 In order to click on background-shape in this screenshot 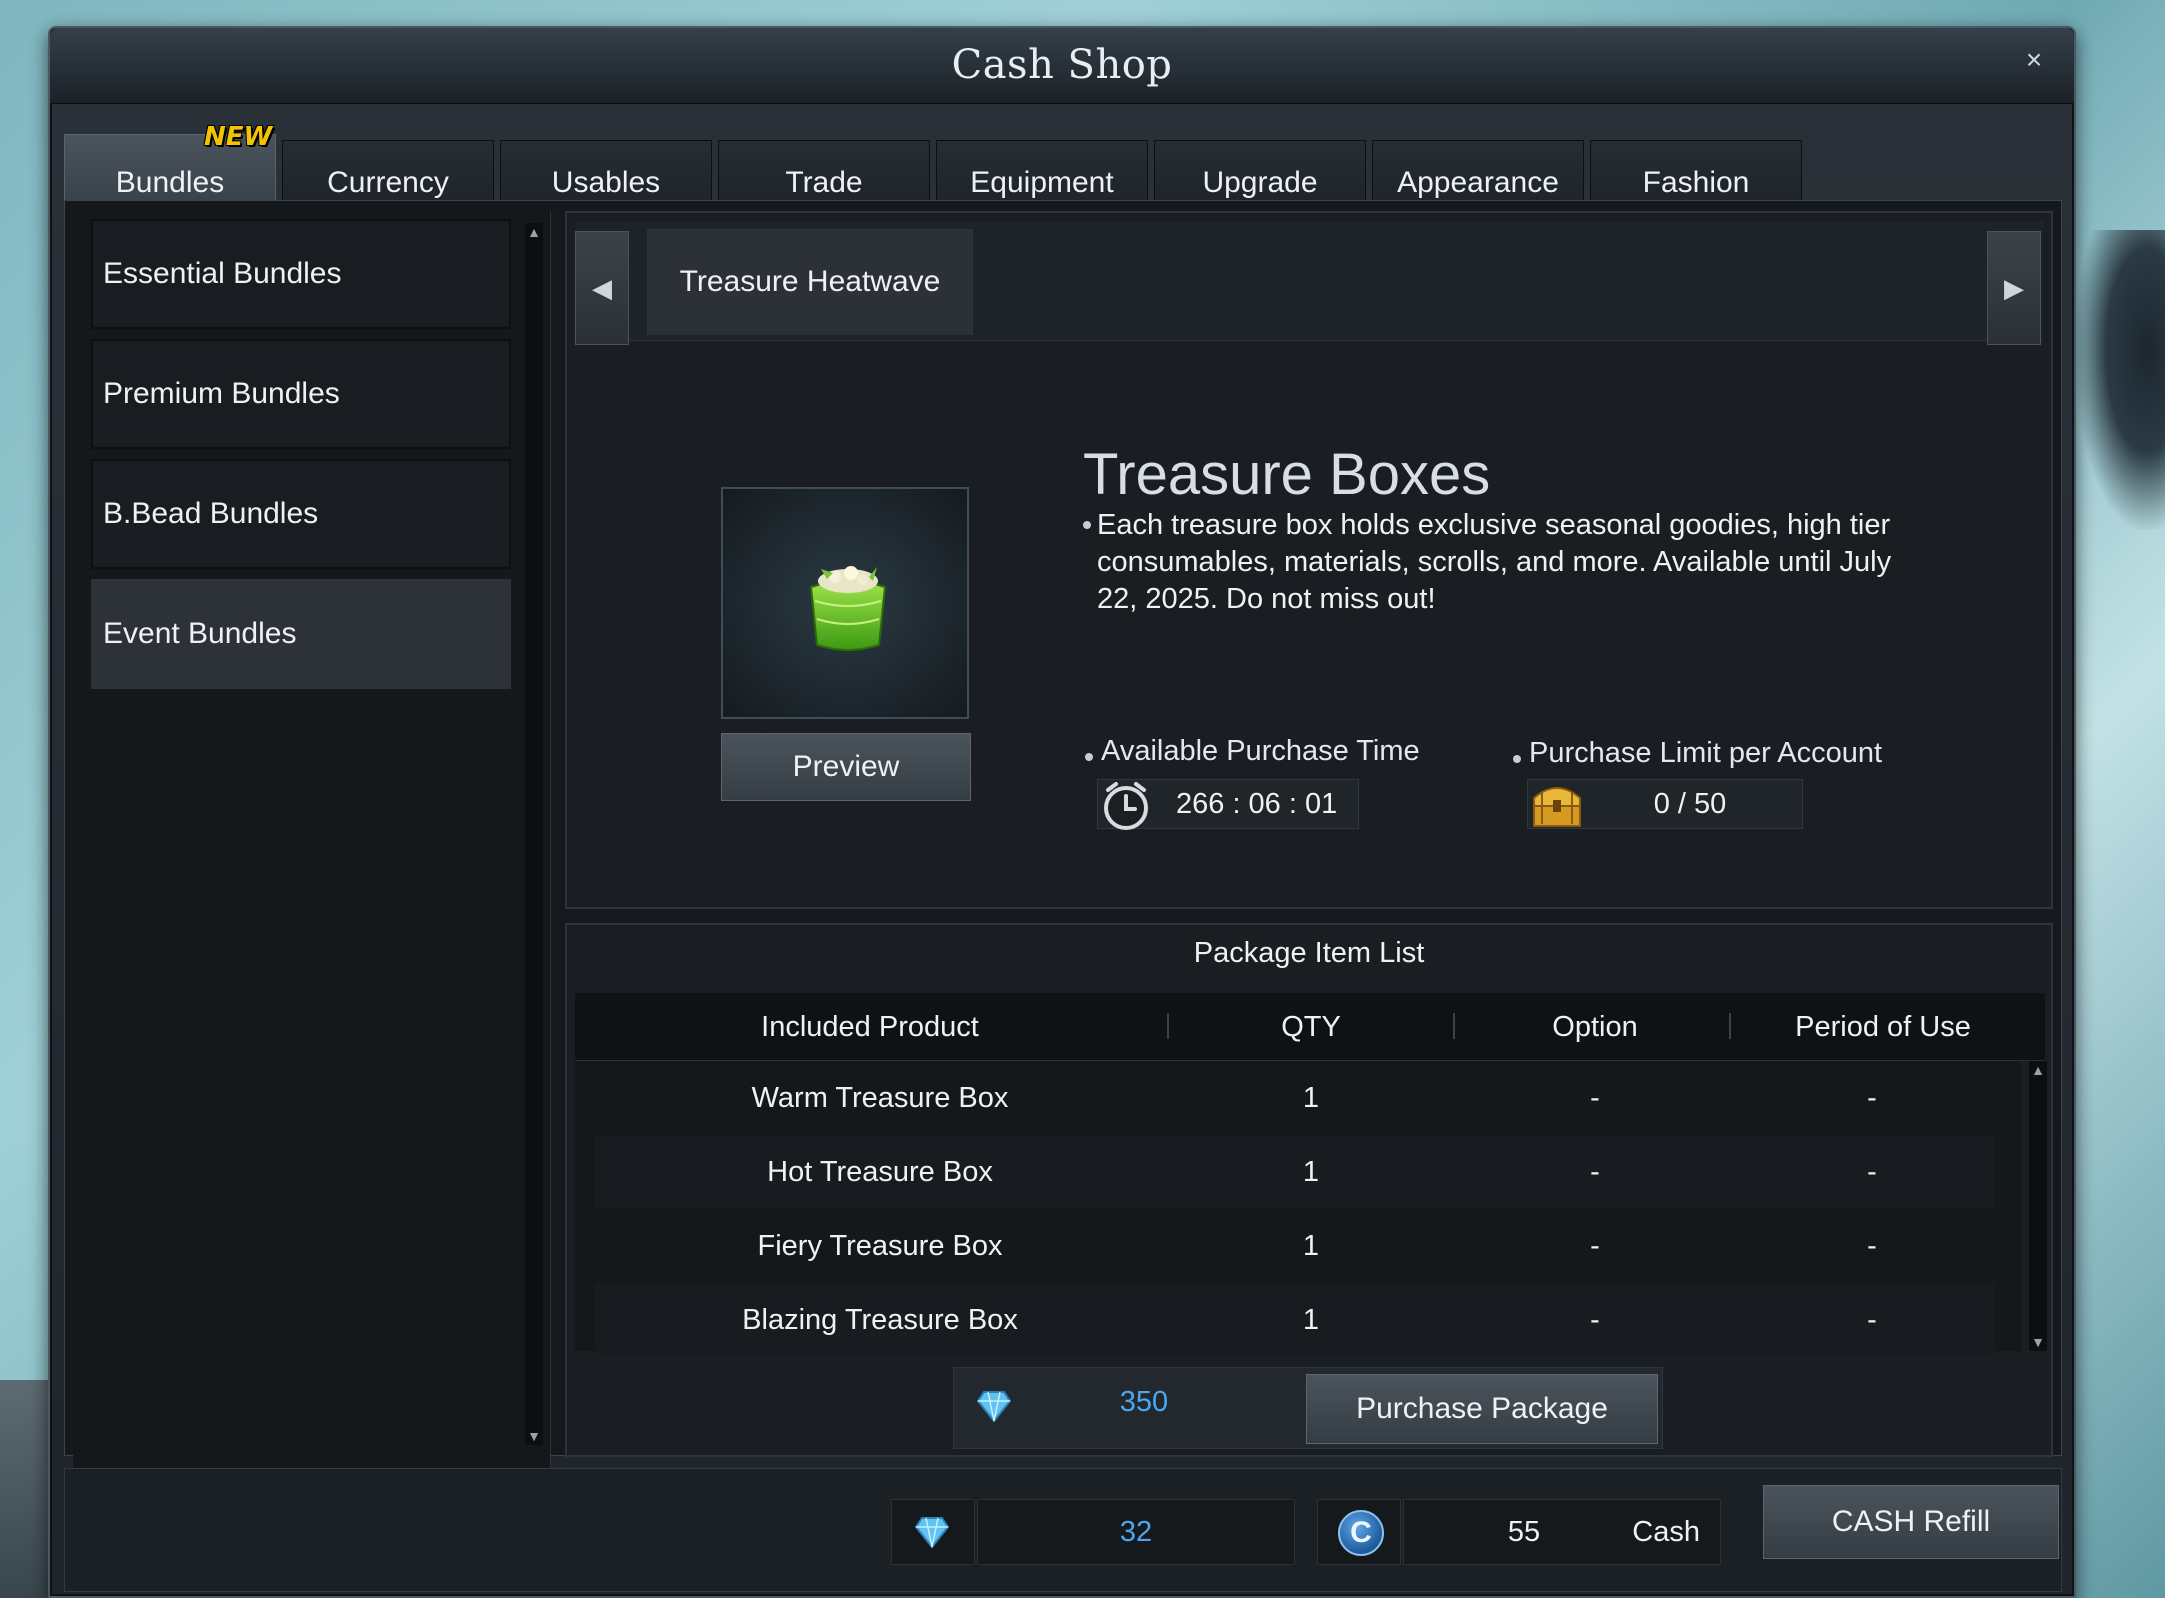, I will do `click(2120, 380)`.